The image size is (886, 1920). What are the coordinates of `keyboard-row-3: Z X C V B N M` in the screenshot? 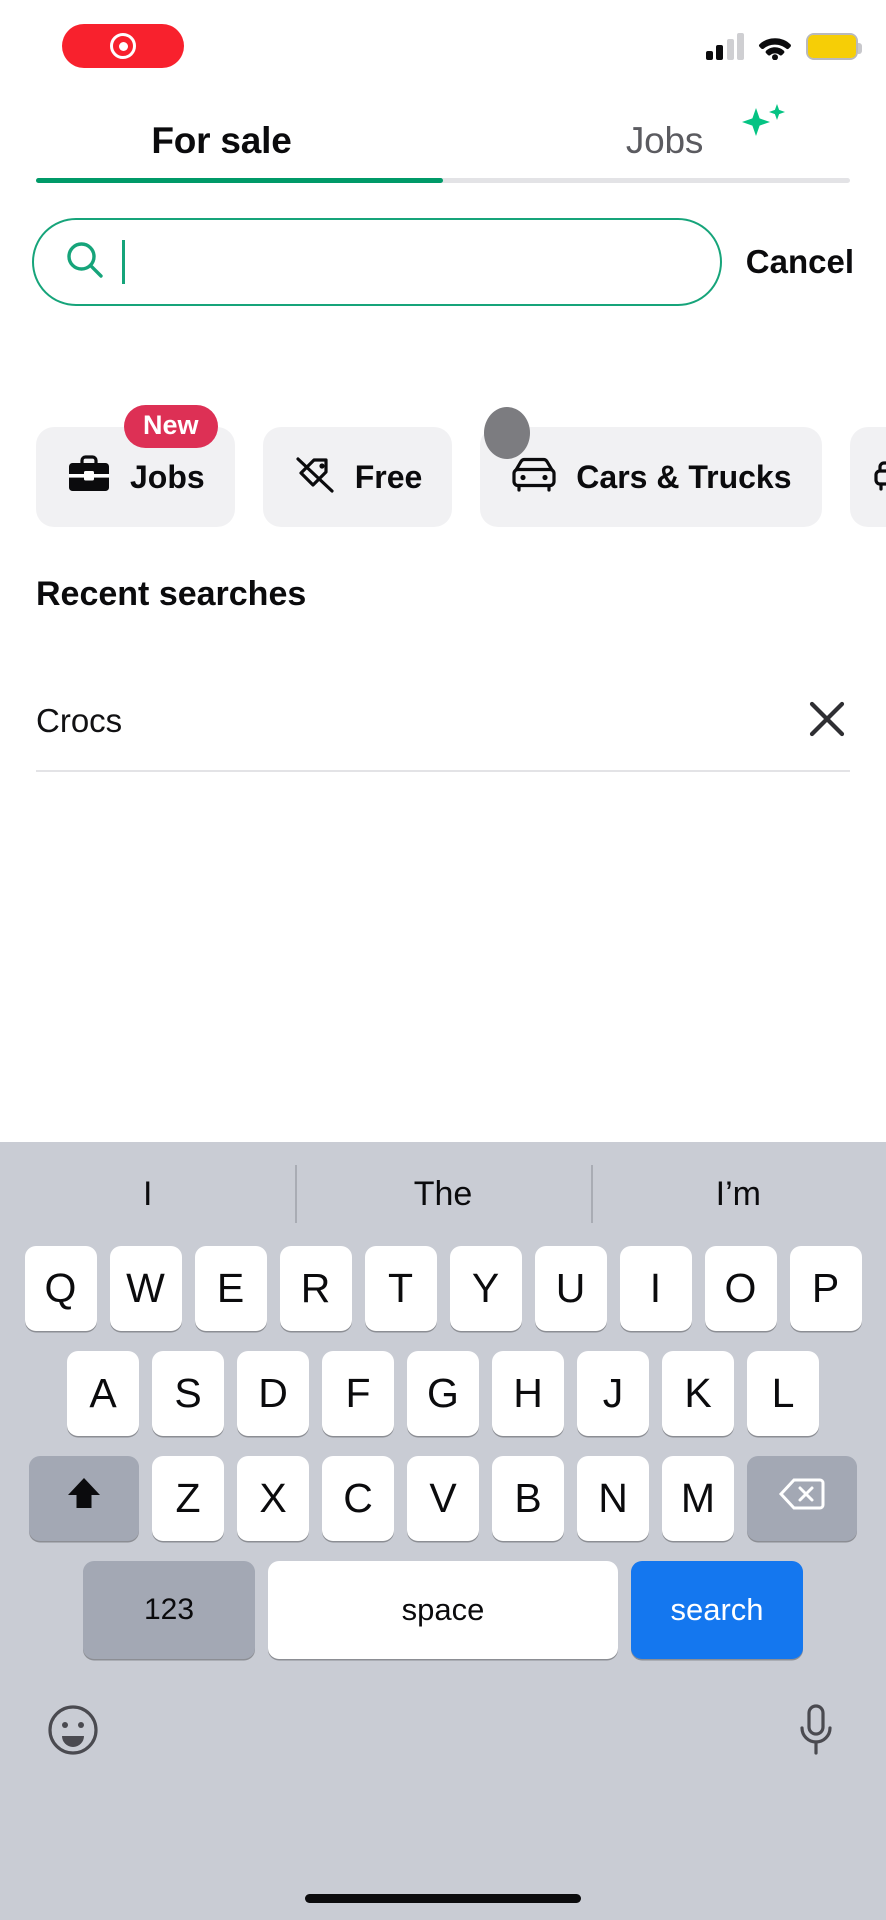 It's located at (443, 1498).